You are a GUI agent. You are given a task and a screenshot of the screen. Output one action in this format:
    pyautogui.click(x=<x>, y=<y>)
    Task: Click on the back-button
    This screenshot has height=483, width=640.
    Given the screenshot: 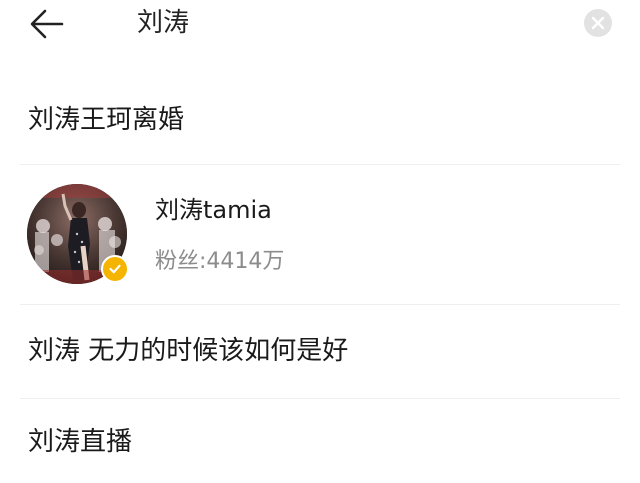 What is the action you would take?
    pyautogui.click(x=48, y=24)
    